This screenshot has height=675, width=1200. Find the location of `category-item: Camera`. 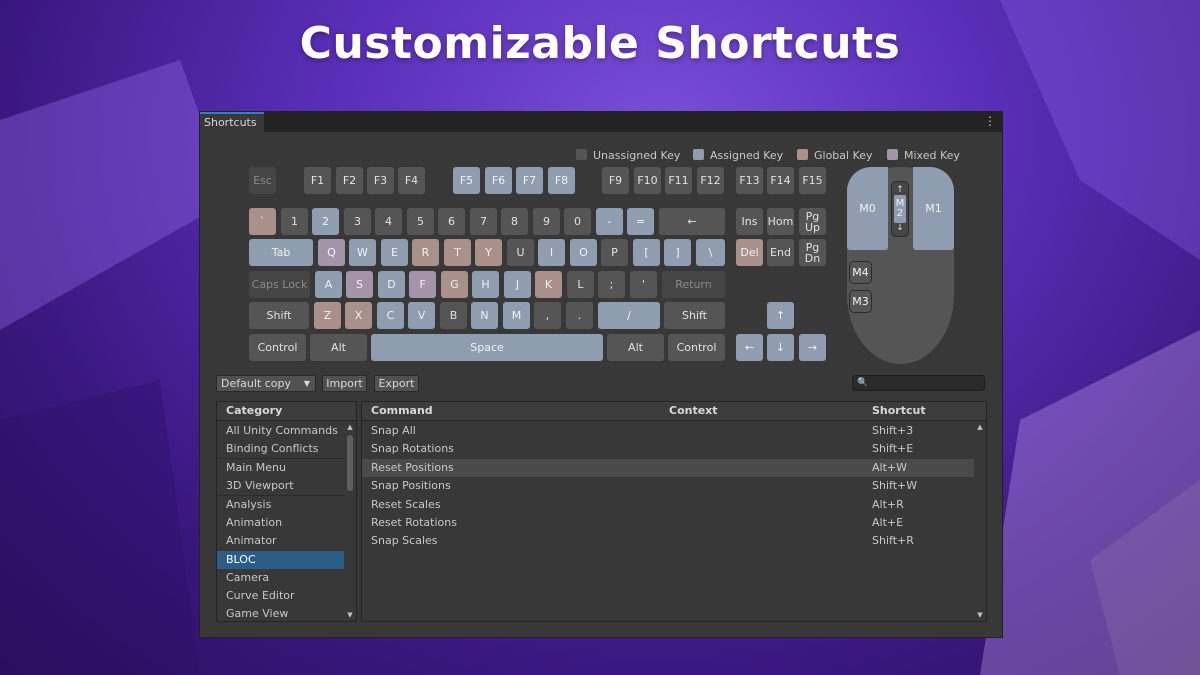

category-item: Camera is located at coordinates (280, 578).